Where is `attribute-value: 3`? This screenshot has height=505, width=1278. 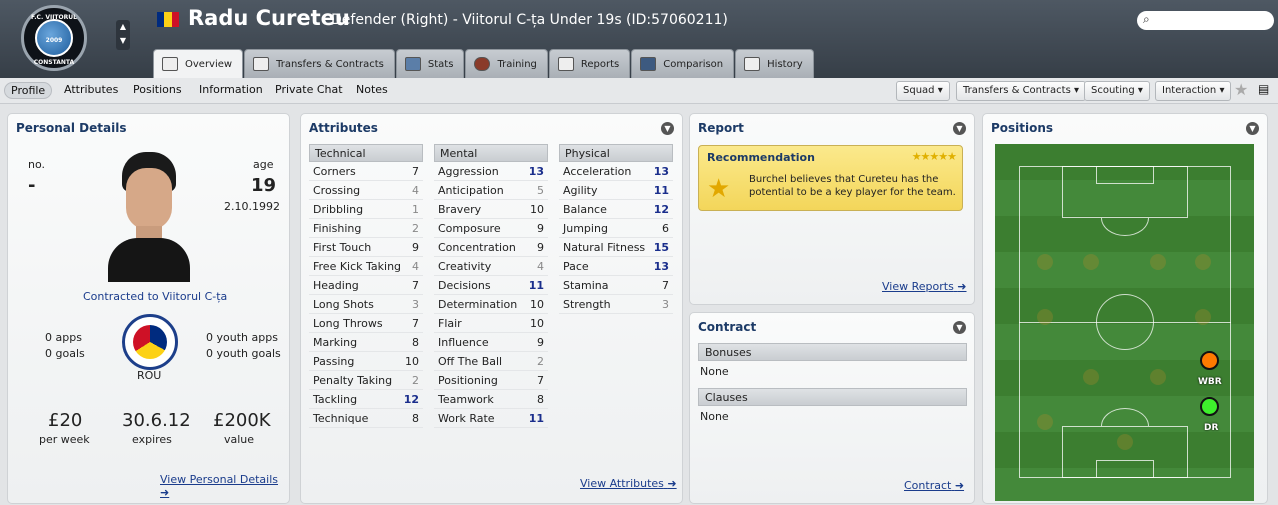 attribute-value: 3 is located at coordinates (665, 304).